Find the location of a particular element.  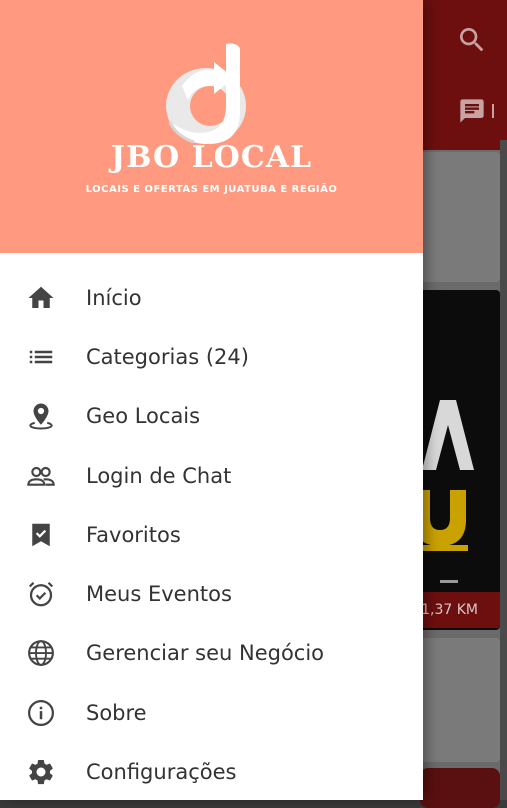

menu-item-label: Geo Locais is located at coordinates (143, 416).